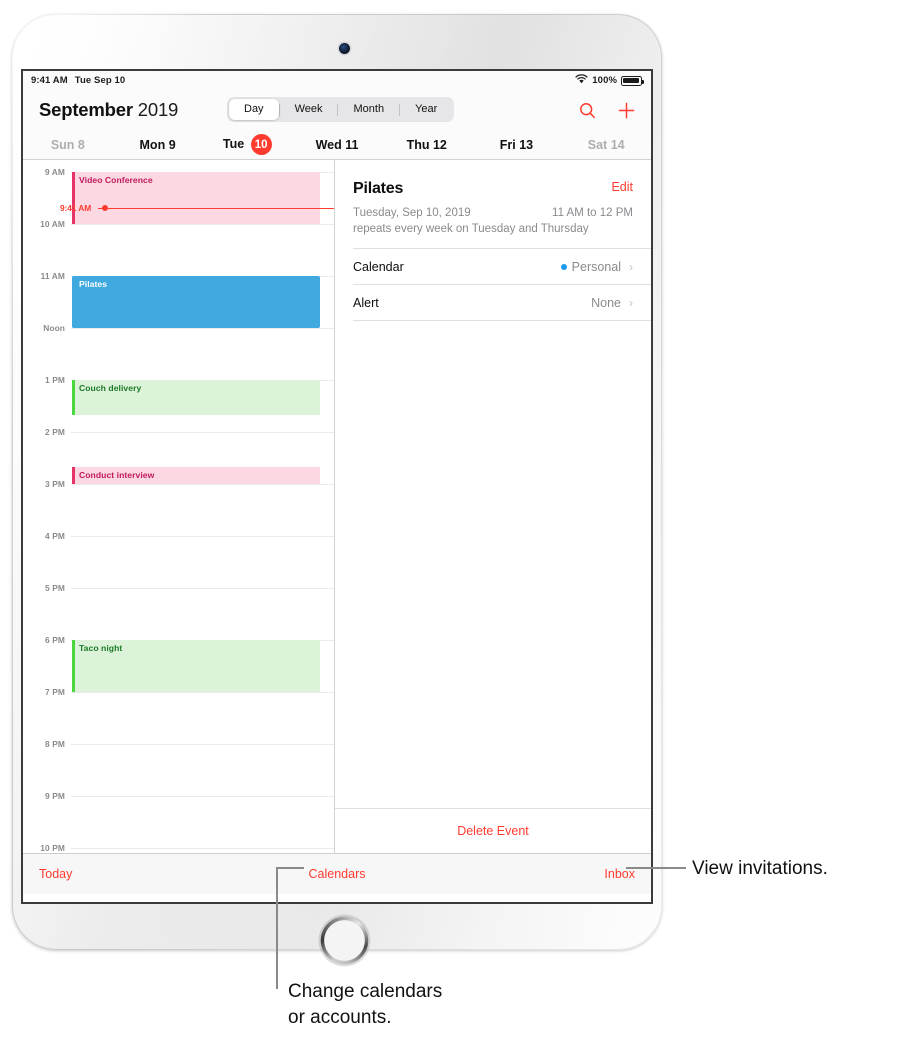 Image resolution: width=912 pixels, height=1059 pixels. What do you see at coordinates (418, 144) in the screenshot?
I see `weekday-name: Thu` at bounding box center [418, 144].